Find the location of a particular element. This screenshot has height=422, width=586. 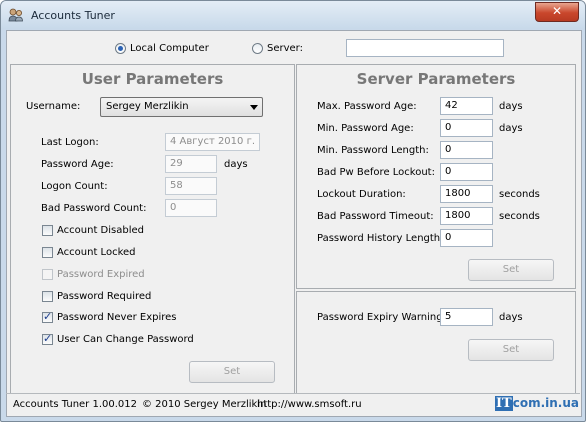

password-required-checkbox is located at coordinates (47, 296).